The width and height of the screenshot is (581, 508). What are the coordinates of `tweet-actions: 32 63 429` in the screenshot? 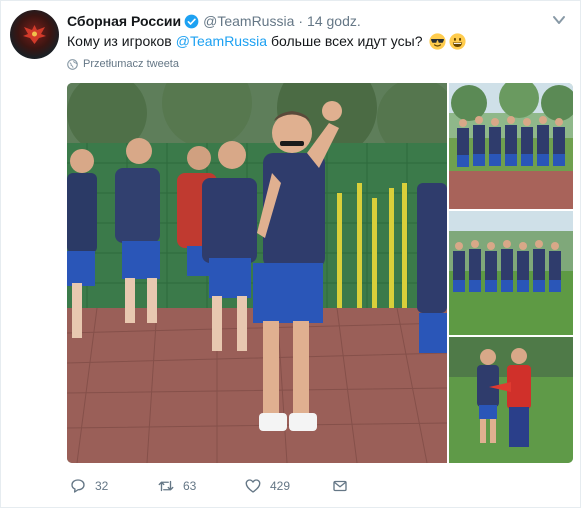 It's located at (212, 486).